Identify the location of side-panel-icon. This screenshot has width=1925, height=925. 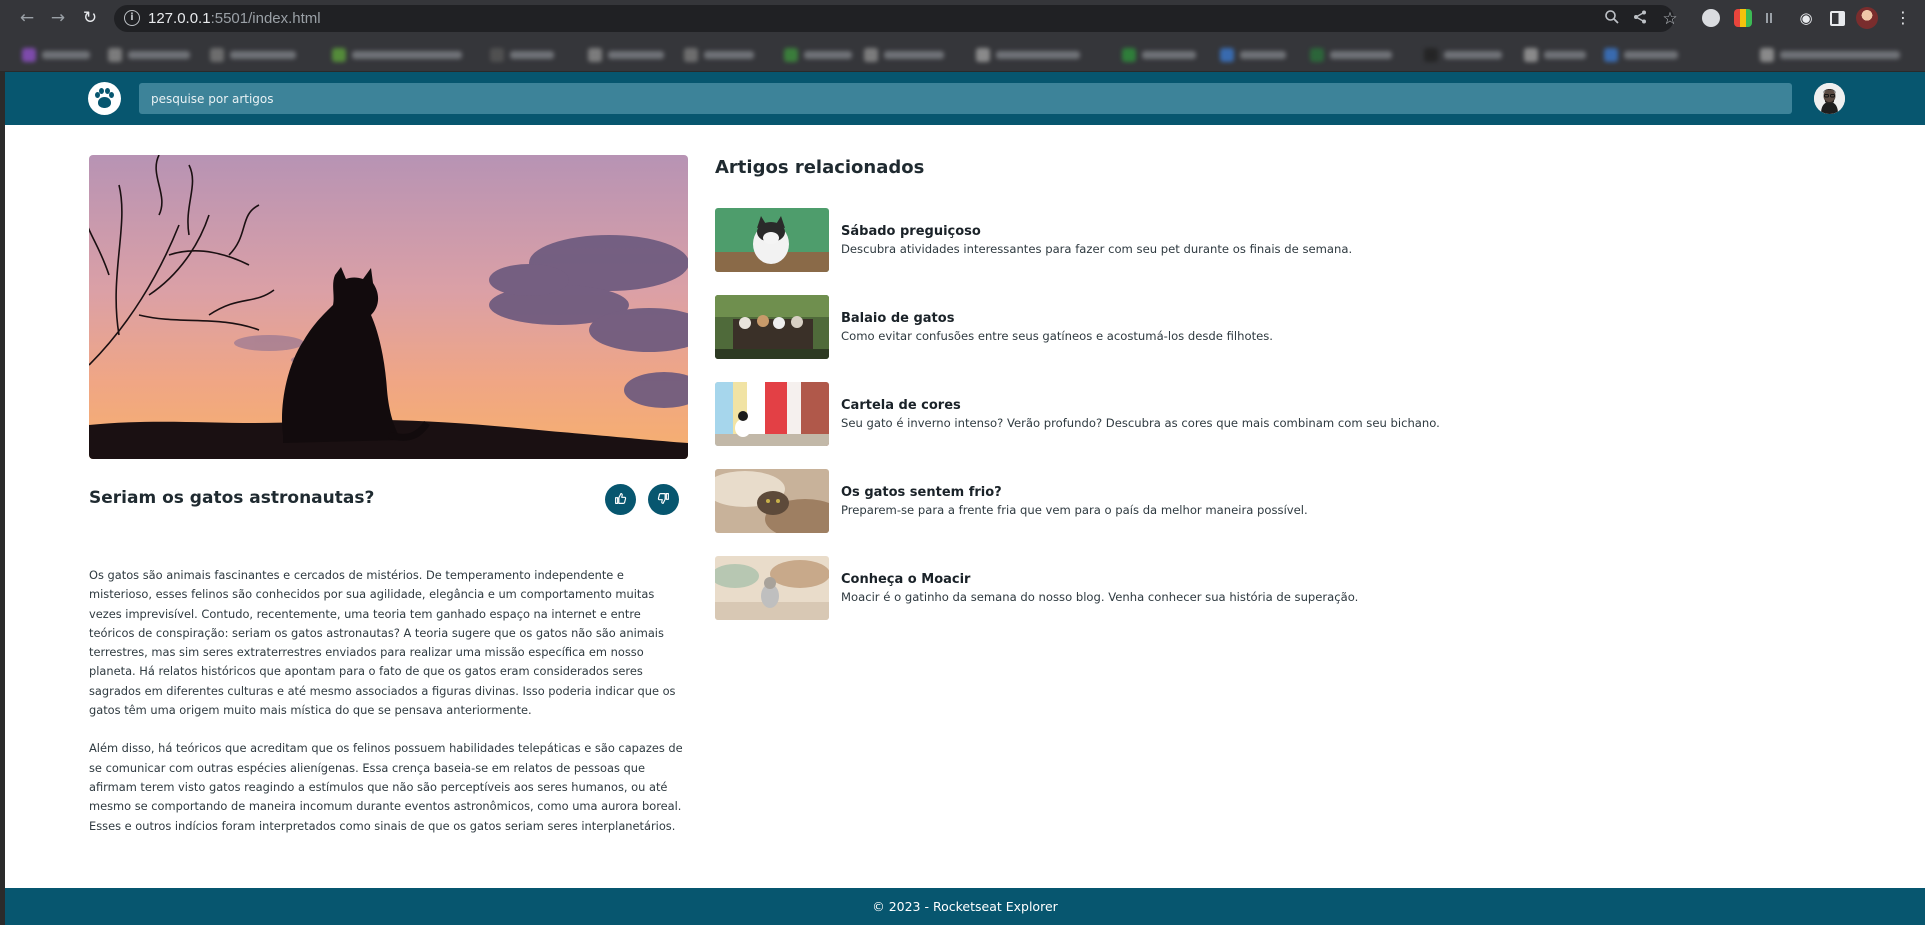
(1837, 18).